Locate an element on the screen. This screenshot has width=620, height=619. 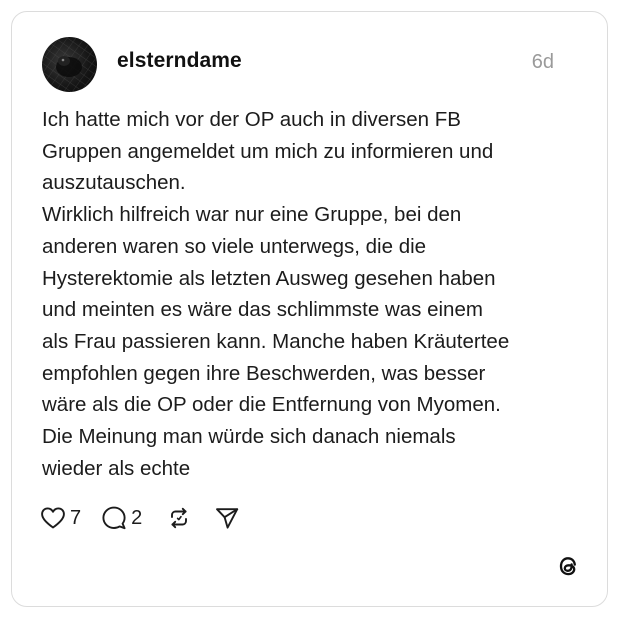
send-icon is located at coordinates (227, 518).